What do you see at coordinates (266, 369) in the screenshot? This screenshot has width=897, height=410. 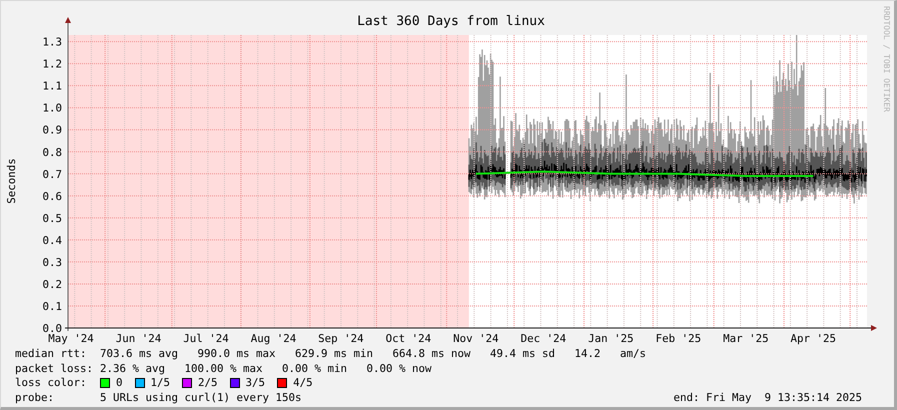 I see `packet-loss-stats: 2.36 % avg 100.00 % max 0.00 % min 0.00 % now` at bounding box center [266, 369].